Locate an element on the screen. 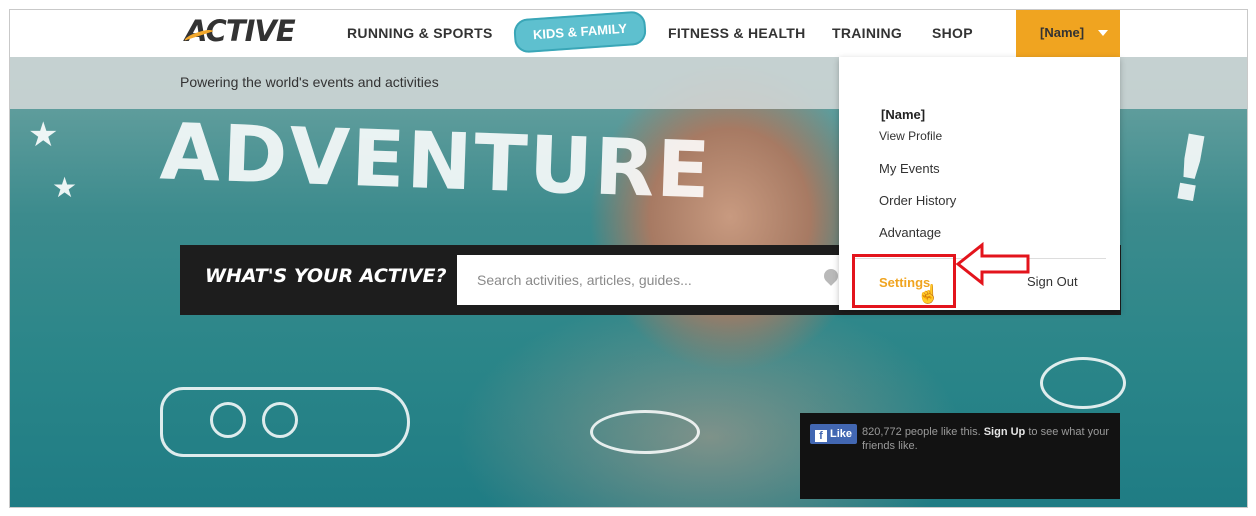  nav-training: TRAINING is located at coordinates (867, 33).